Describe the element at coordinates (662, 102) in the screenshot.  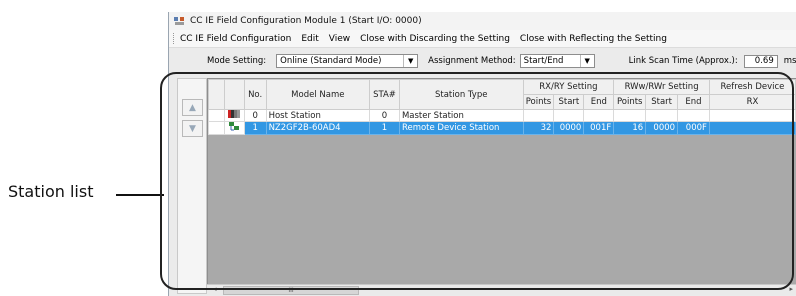
I see `header-rw-start: Start` at that location.